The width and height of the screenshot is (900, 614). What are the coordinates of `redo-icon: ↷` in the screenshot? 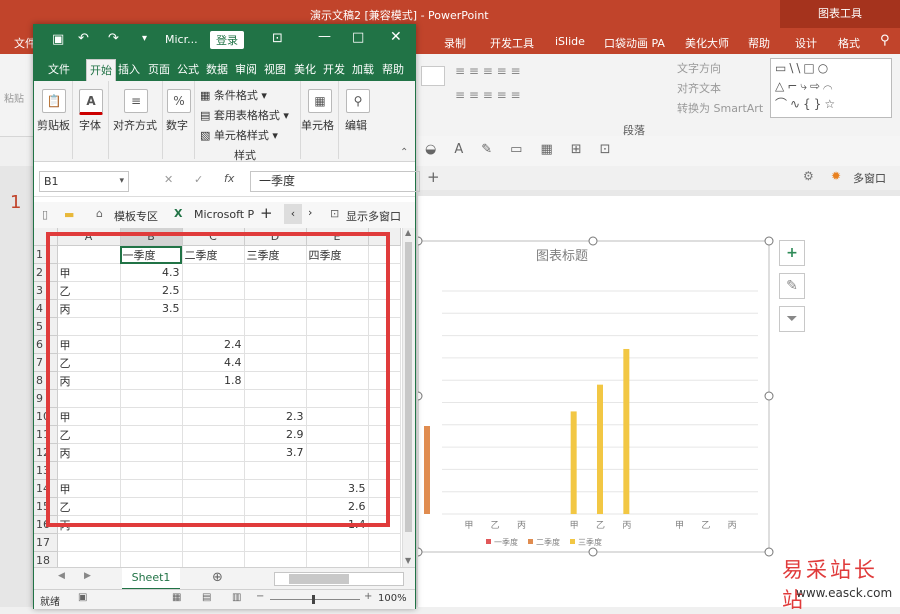 It's located at (113, 38).